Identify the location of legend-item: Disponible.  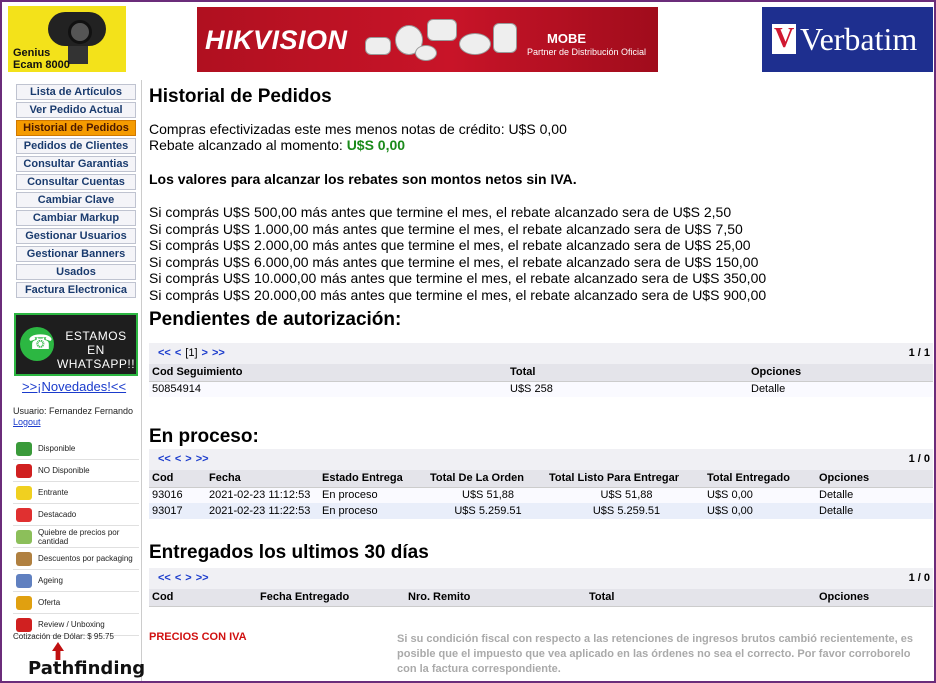
(76, 449).